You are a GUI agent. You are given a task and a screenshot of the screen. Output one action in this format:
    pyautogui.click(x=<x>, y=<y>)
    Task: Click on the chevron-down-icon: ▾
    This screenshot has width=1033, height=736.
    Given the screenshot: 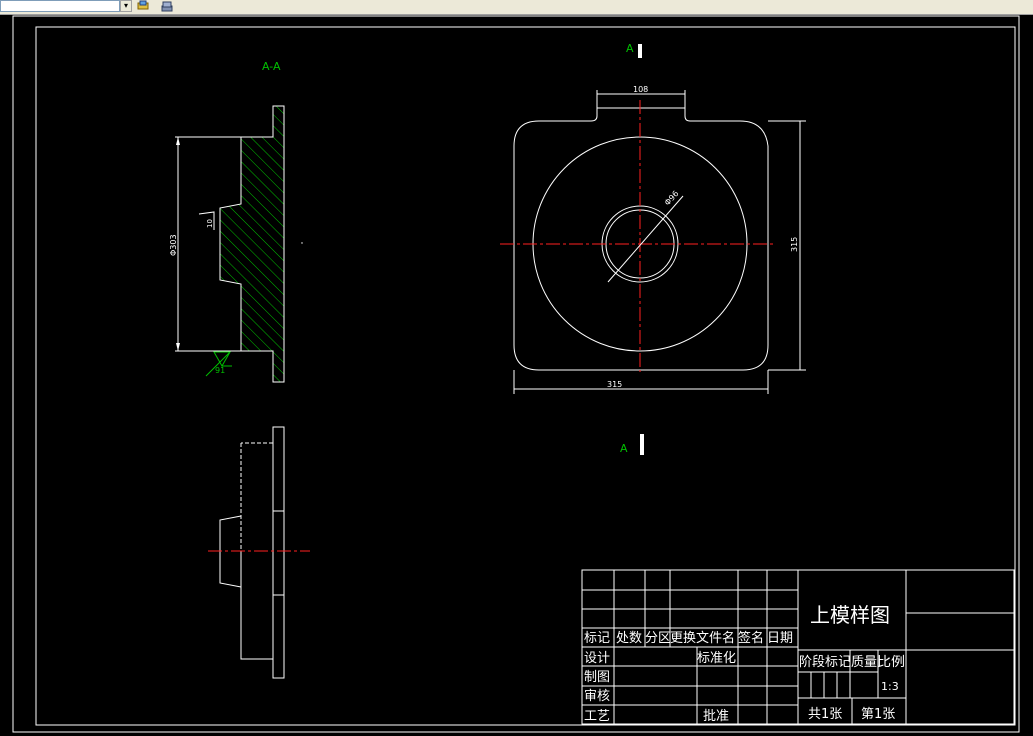 What is the action you would take?
    pyautogui.click(x=126, y=6)
    